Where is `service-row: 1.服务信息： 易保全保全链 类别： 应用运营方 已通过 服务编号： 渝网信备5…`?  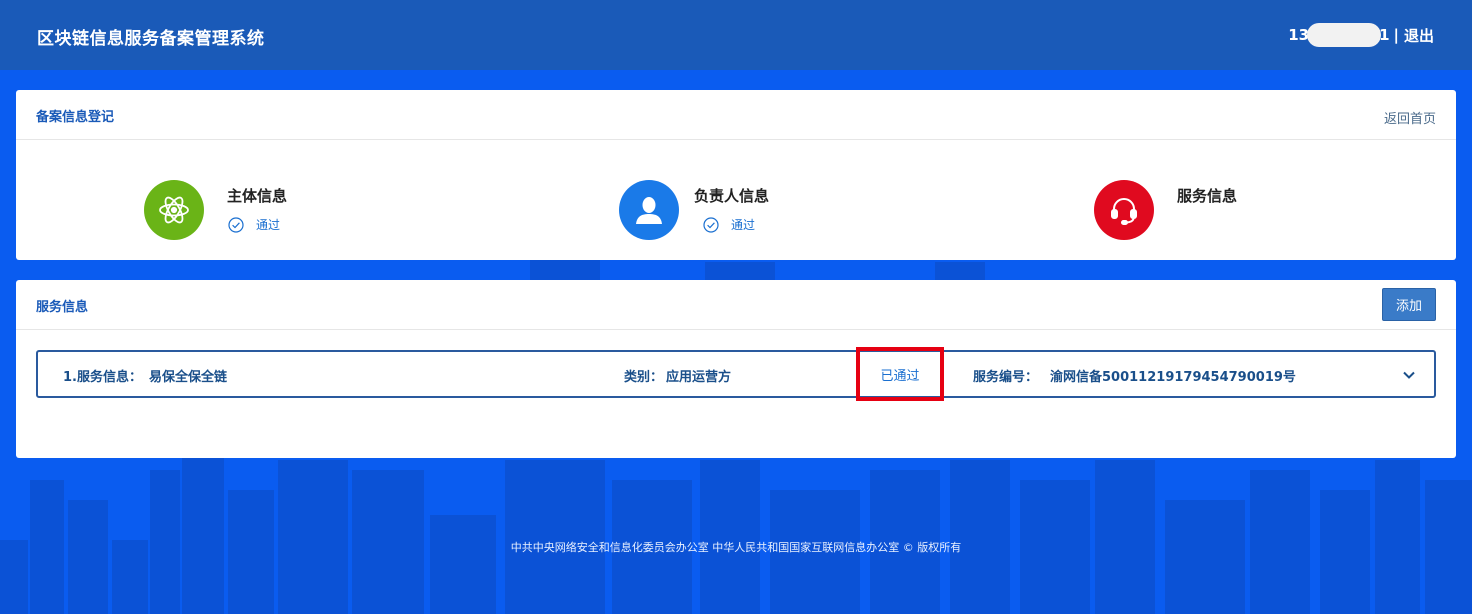 service-row: 1.服务信息： 易保全保全链 类别： 应用运营方 已通过 服务编号： 渝网信备5… is located at coordinates (736, 374).